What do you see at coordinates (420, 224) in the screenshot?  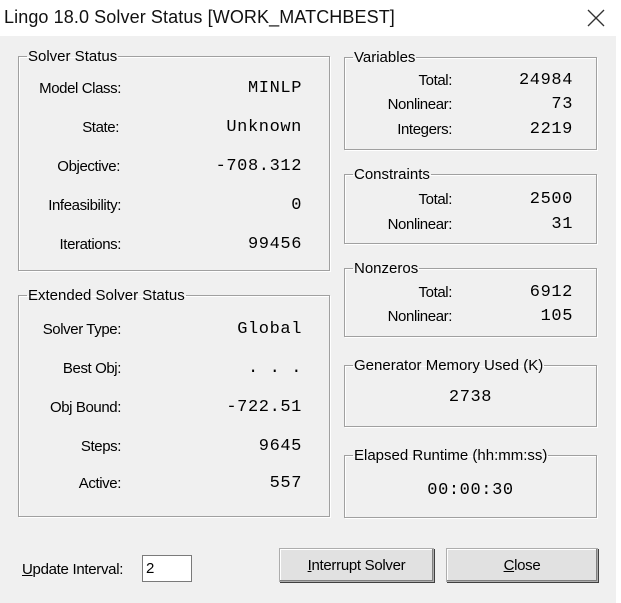 I see `constraints-nonlinear-label: Nonlinear:` at bounding box center [420, 224].